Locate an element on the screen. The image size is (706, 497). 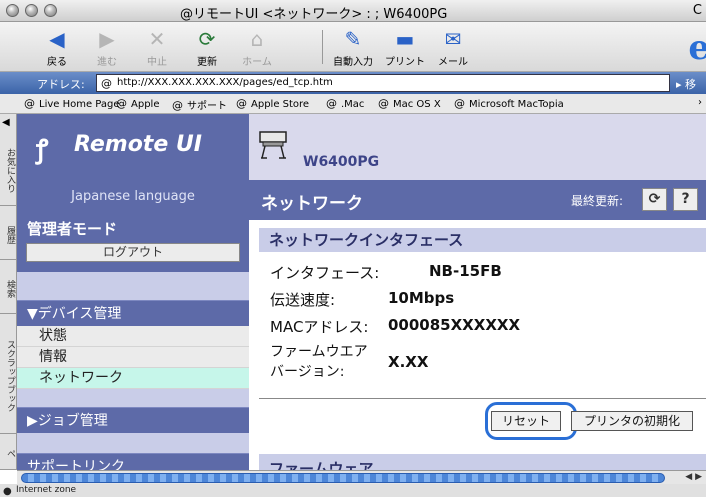
logout-button: ログアウト is located at coordinates (133, 252).